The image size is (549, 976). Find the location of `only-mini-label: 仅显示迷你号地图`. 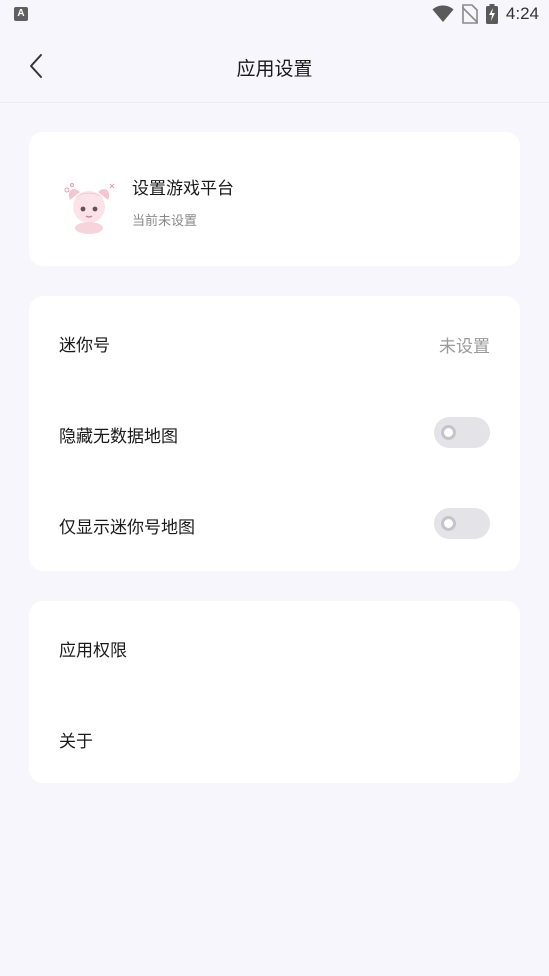

only-mini-label: 仅显示迷你号地图 is located at coordinates (127, 528).